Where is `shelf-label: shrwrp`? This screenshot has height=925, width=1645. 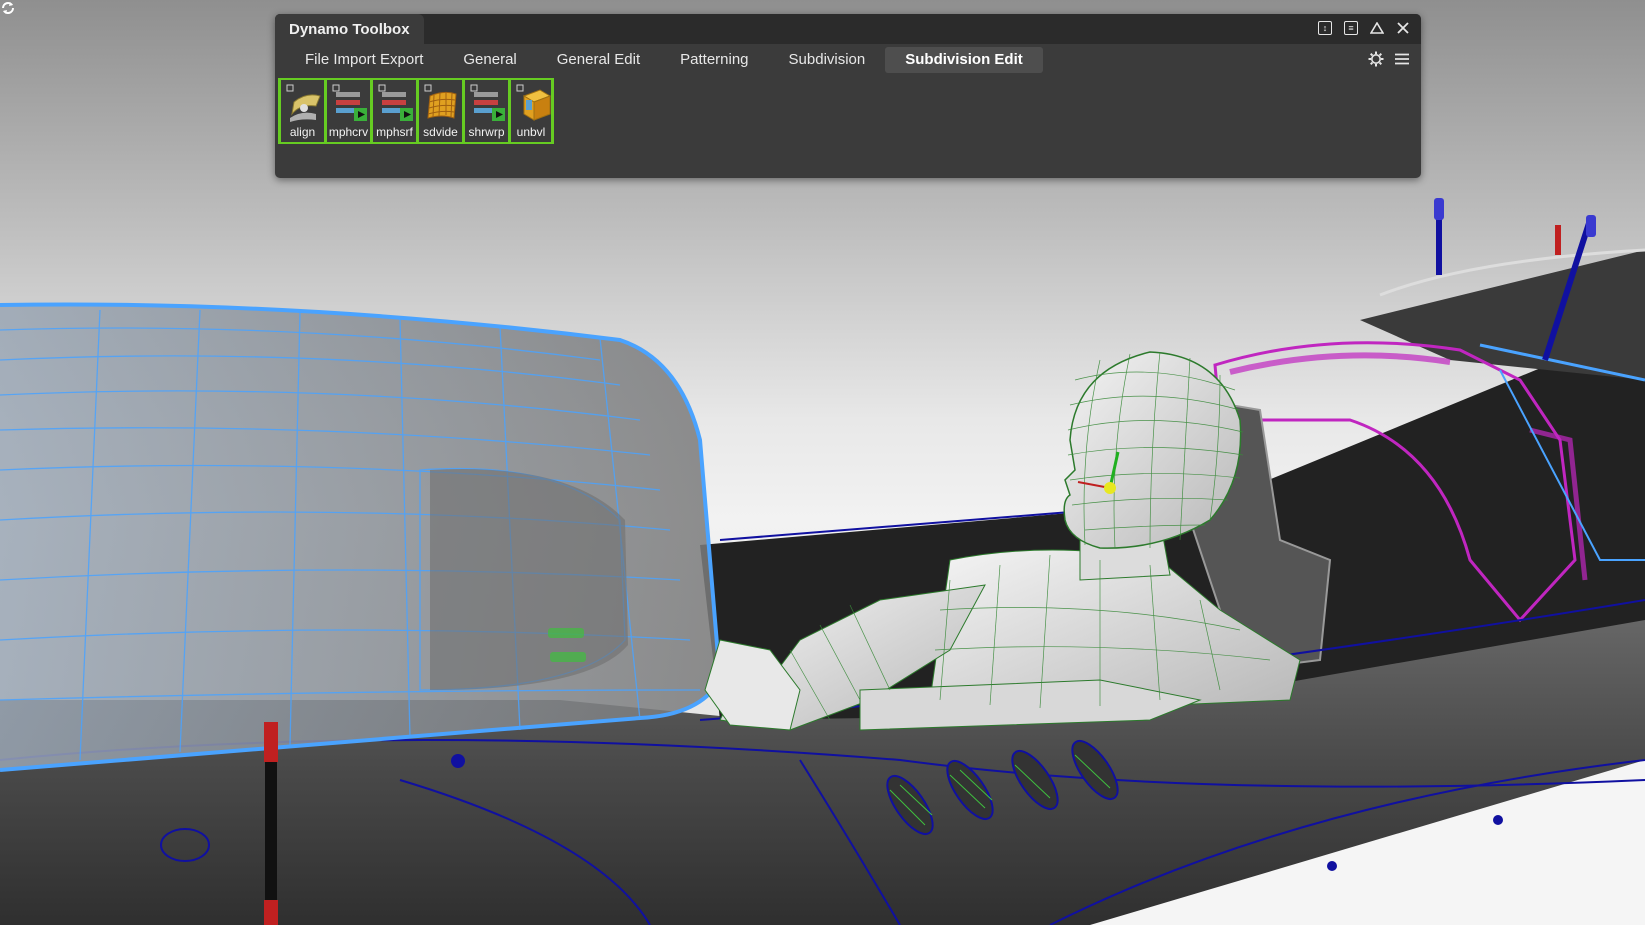
shelf-label: shrwrp is located at coordinates (486, 132).